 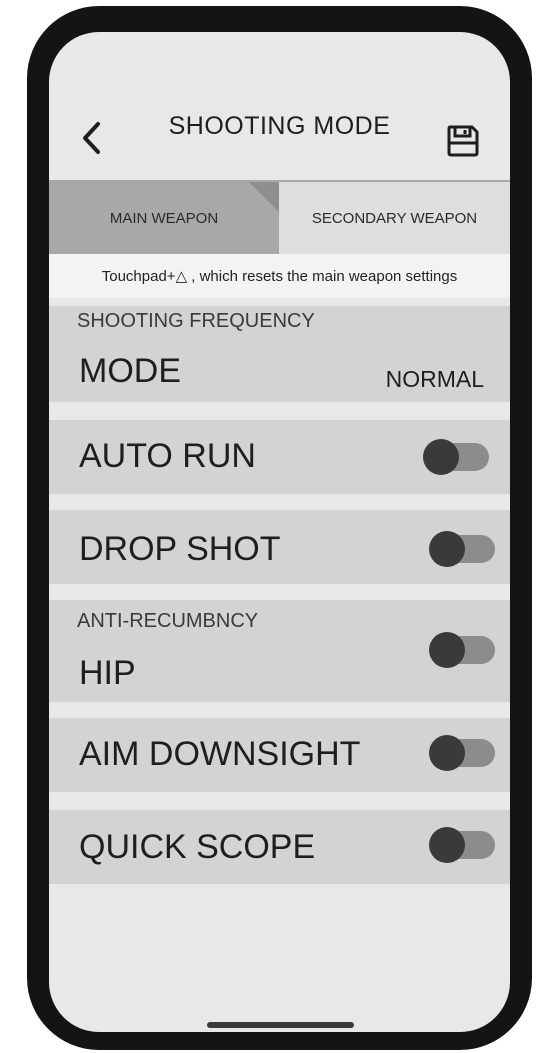 I want to click on shooting-frequency-label: SHOOTING FREQUENCY, so click(x=196, y=321).